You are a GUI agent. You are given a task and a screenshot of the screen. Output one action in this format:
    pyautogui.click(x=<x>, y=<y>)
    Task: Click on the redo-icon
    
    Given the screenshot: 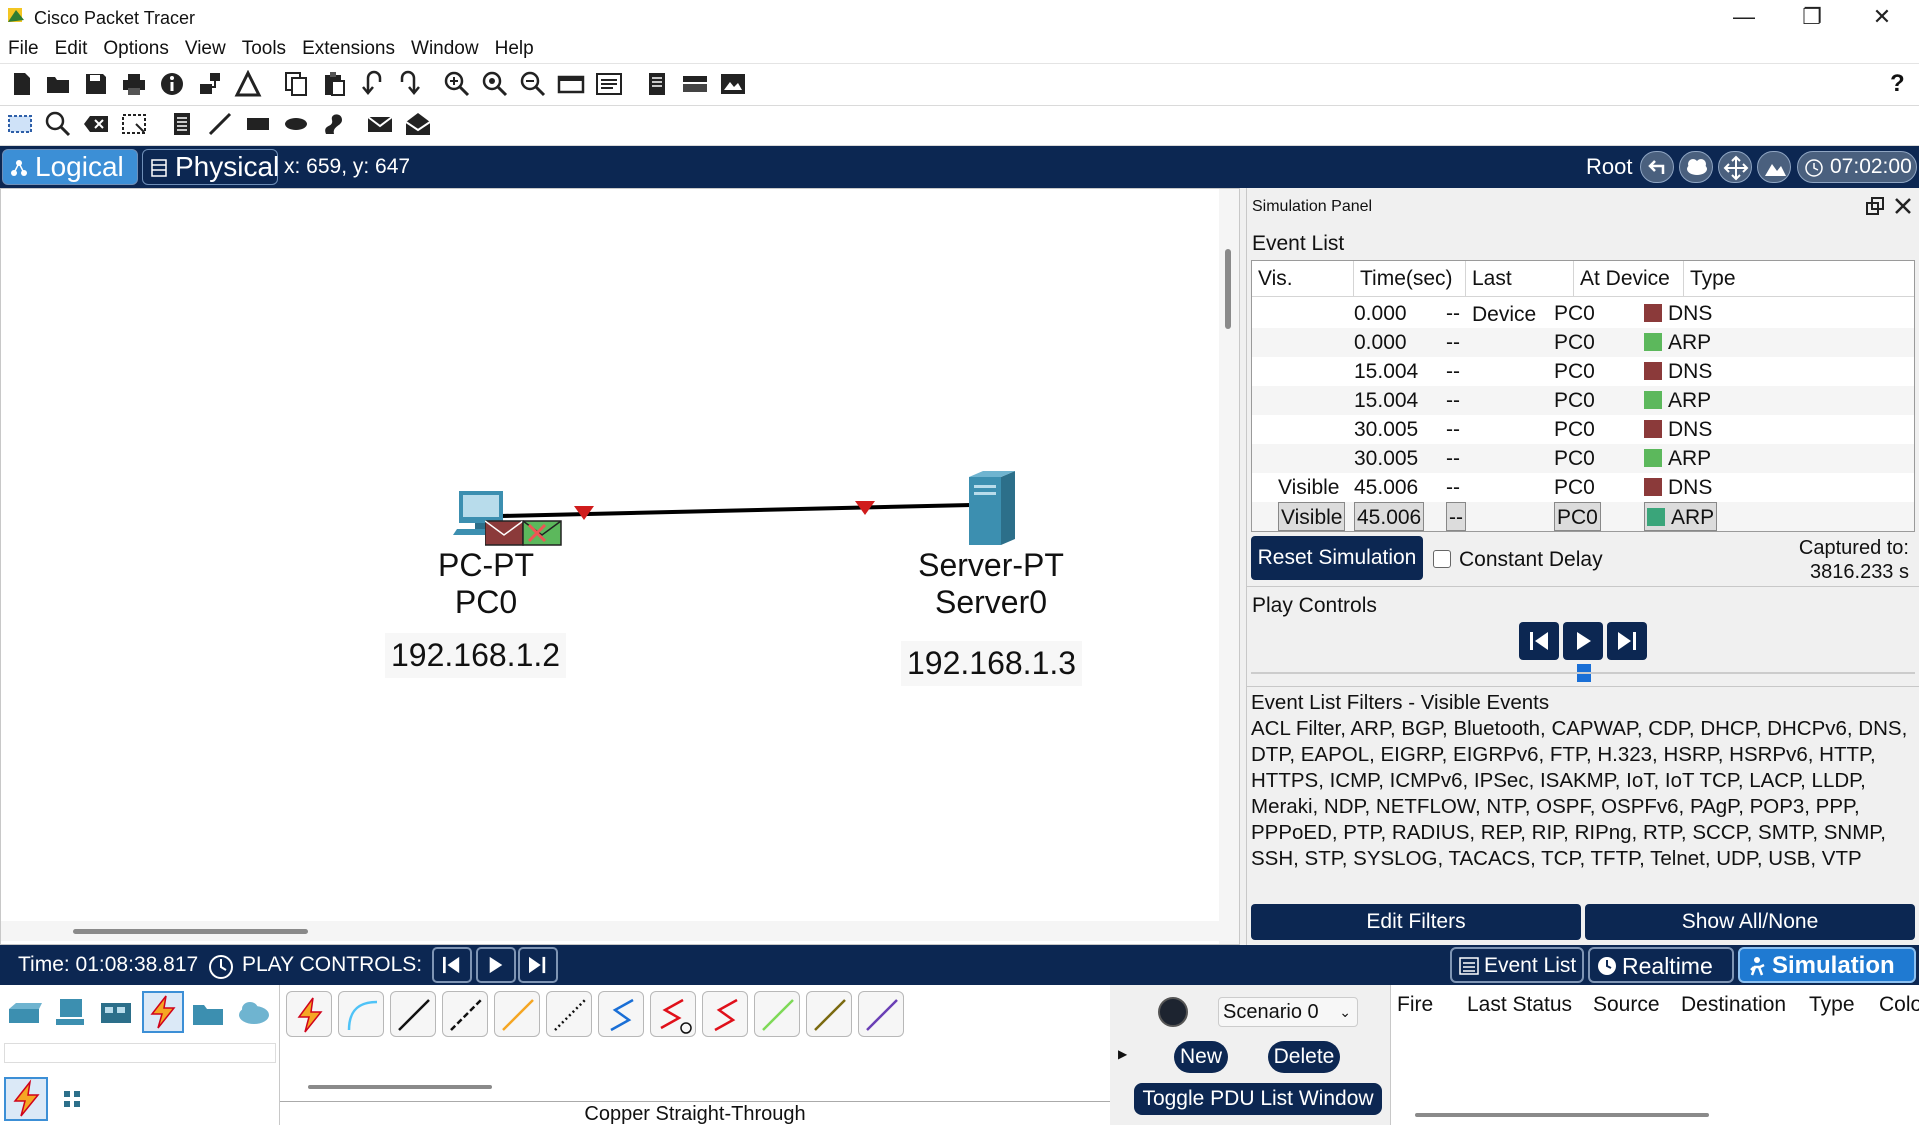 What is the action you would take?
    pyautogui.click(x=410, y=84)
    